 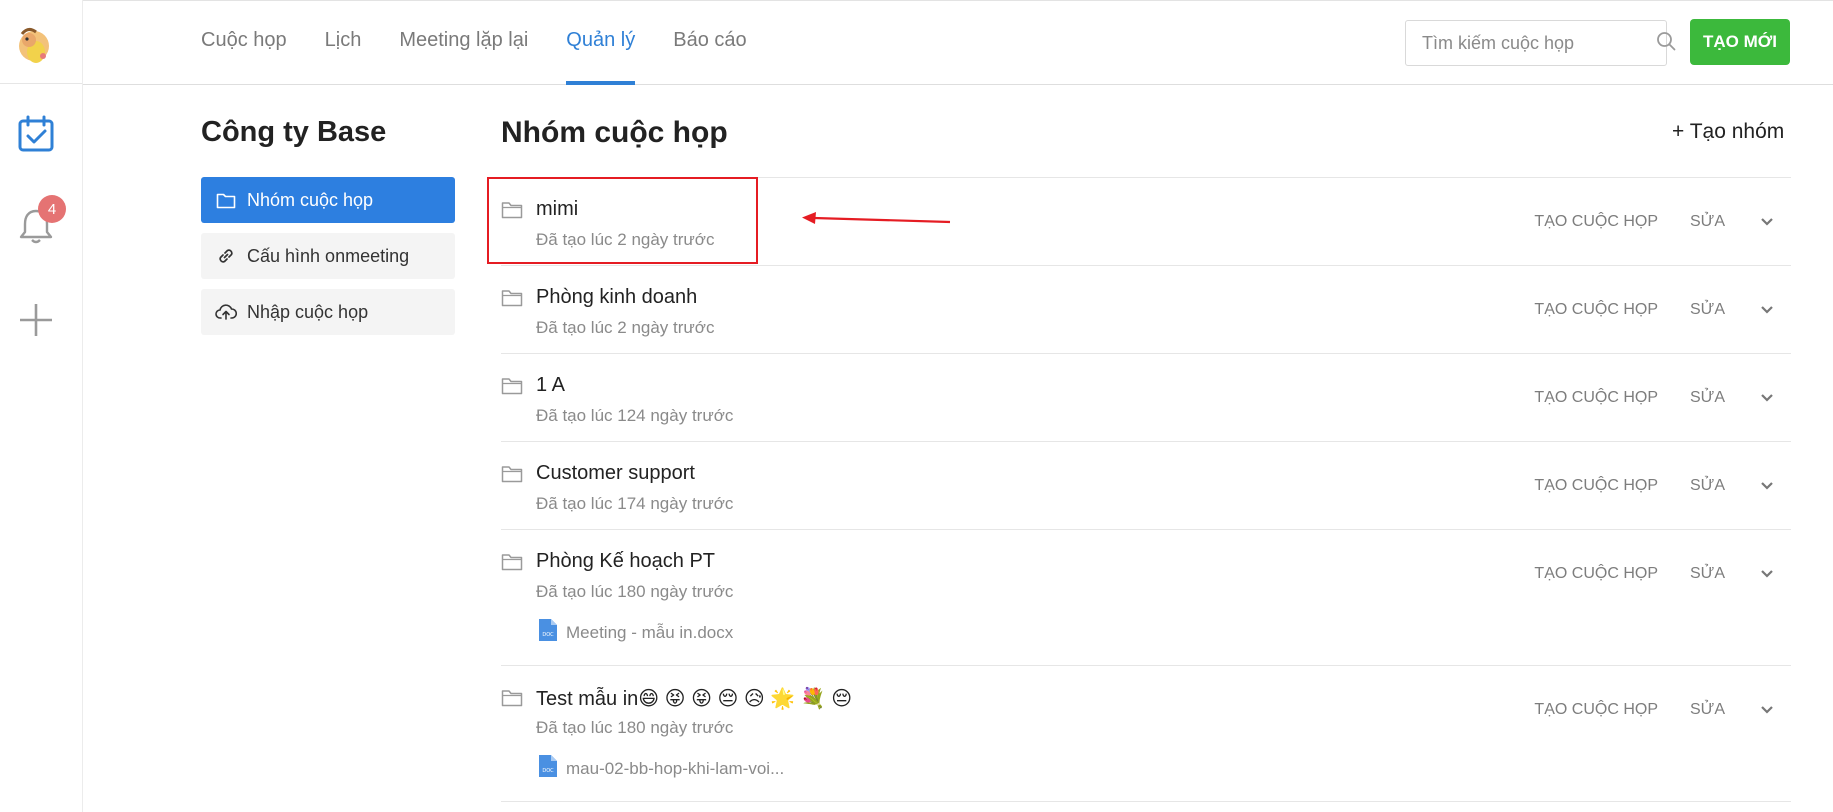 I want to click on side-item-label: Nhóm cuộc họp, so click(x=310, y=199).